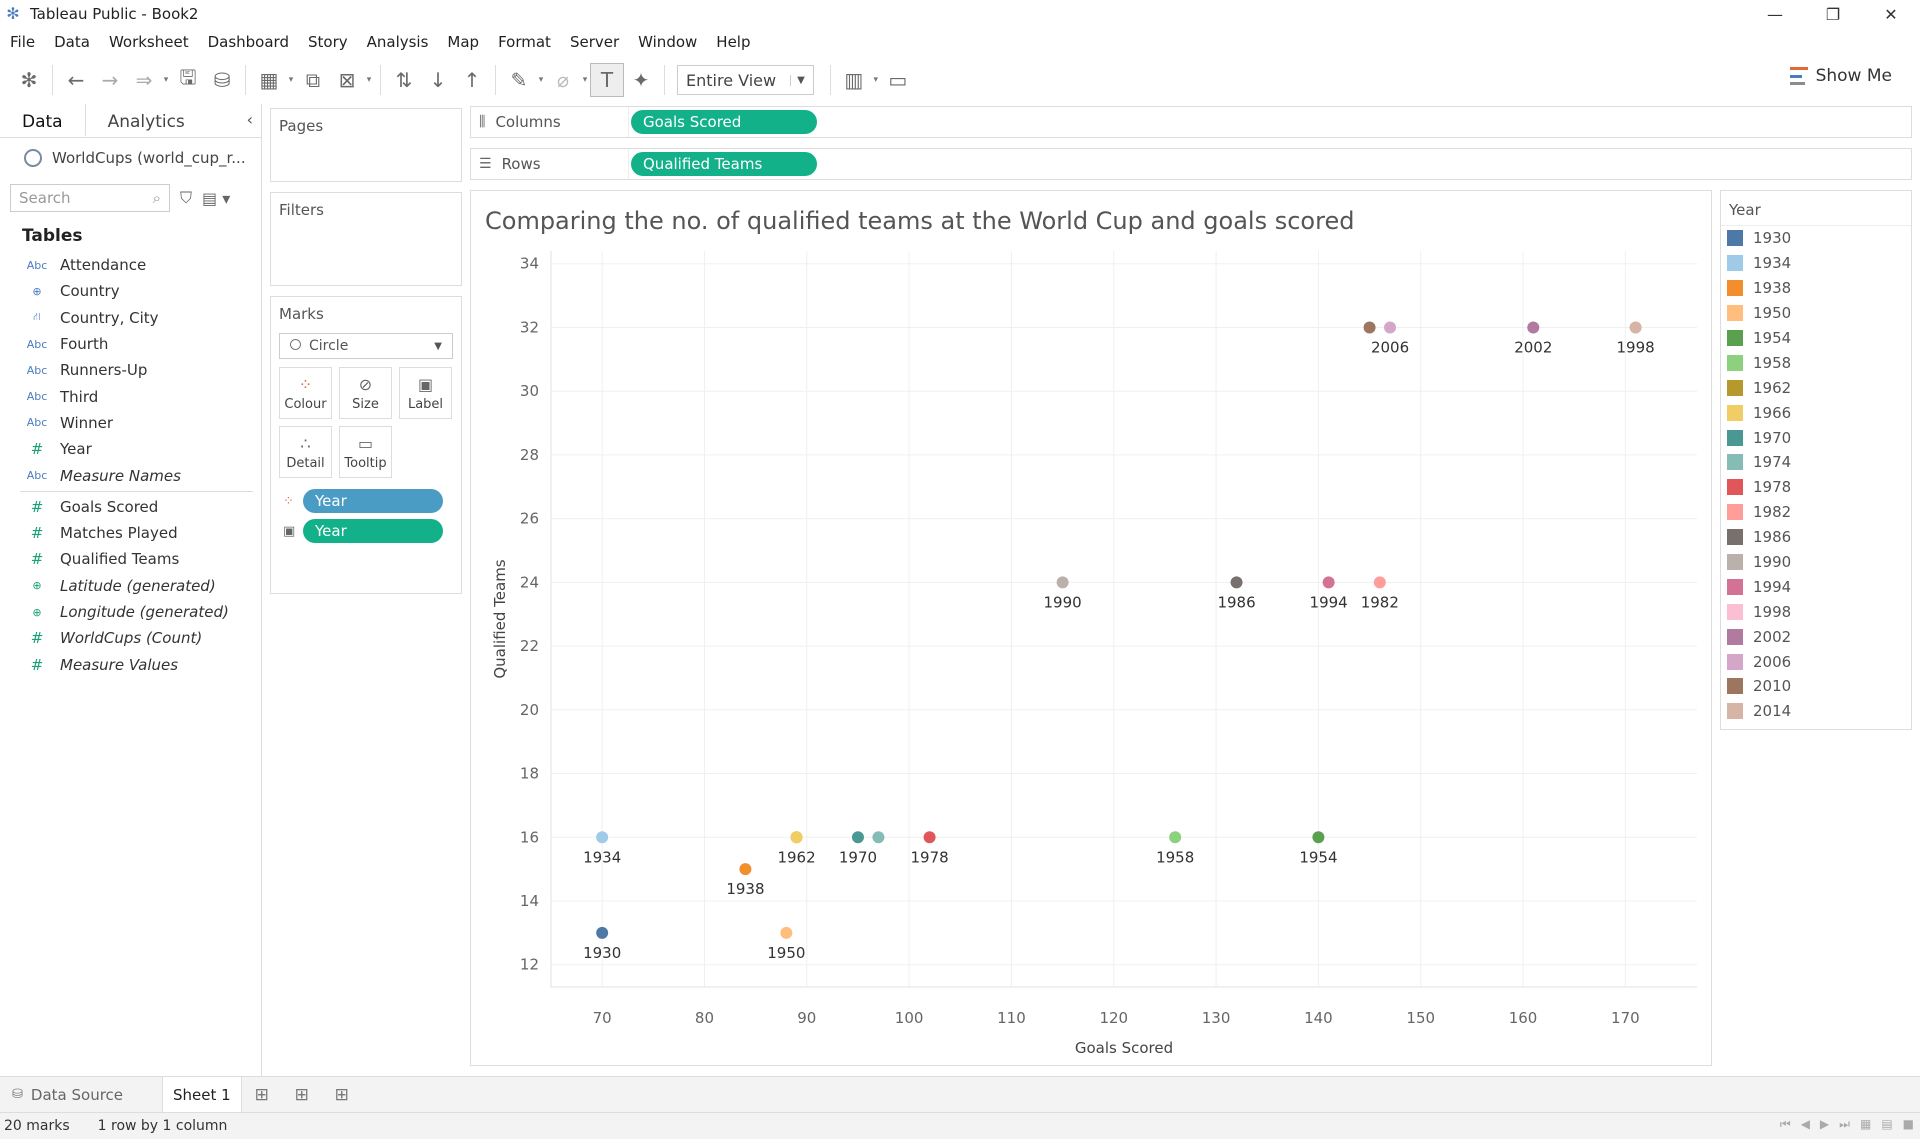  I want to click on view-options-icon: ▤ ▾, so click(216, 198).